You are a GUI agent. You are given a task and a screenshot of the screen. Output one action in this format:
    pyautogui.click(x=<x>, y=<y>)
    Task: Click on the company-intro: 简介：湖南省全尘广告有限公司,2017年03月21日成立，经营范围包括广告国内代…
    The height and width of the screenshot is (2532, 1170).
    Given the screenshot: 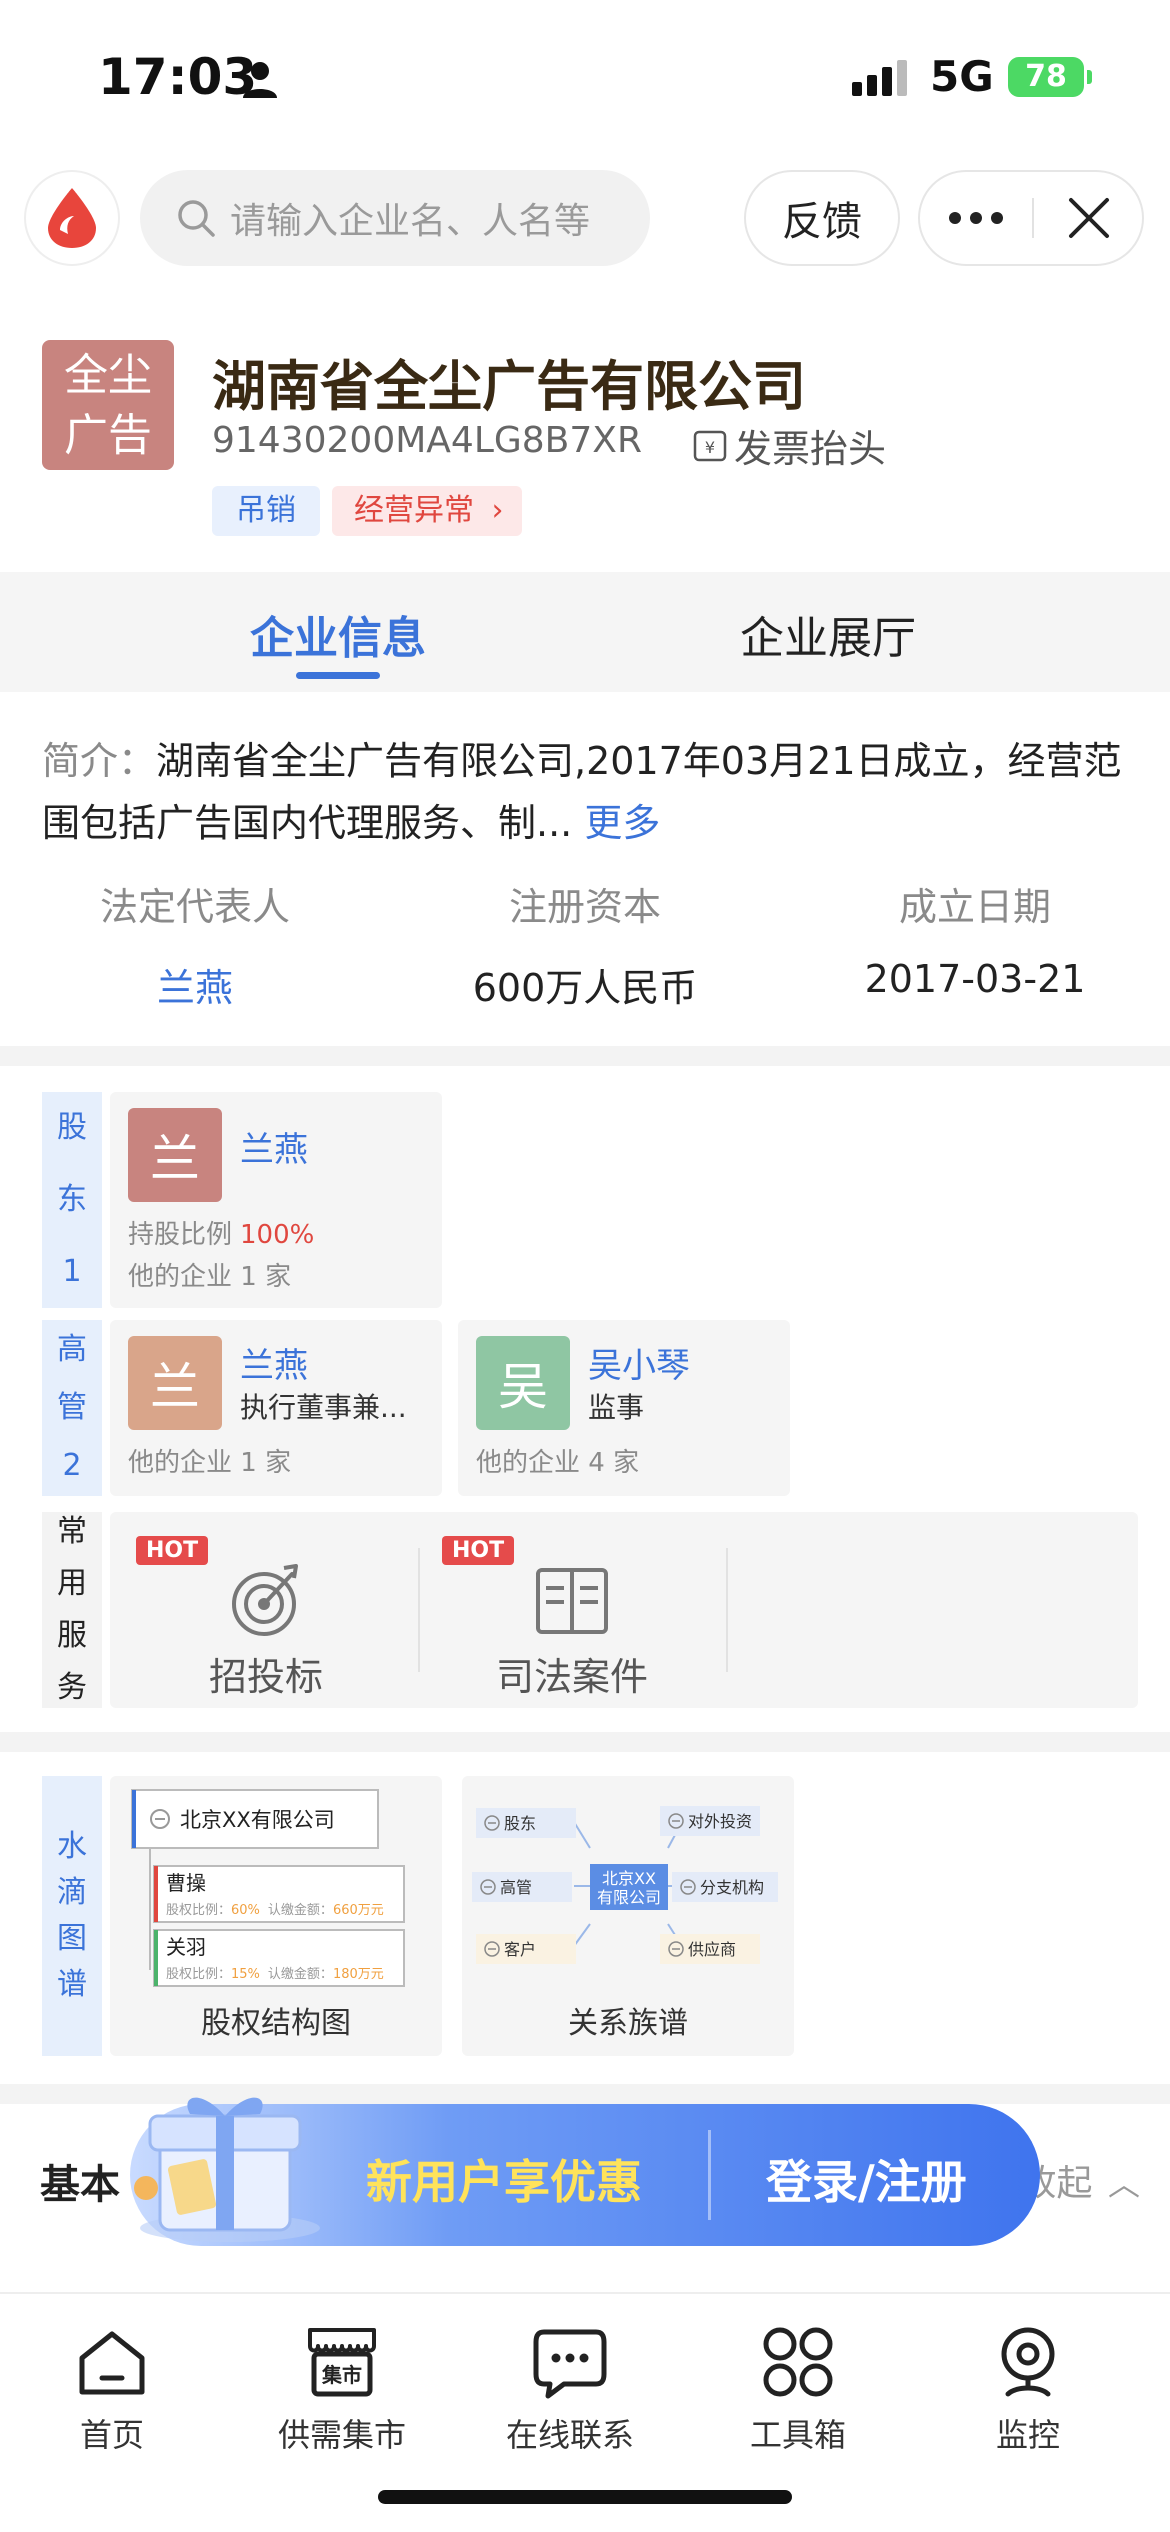 What is the action you would take?
    pyautogui.click(x=587, y=792)
    